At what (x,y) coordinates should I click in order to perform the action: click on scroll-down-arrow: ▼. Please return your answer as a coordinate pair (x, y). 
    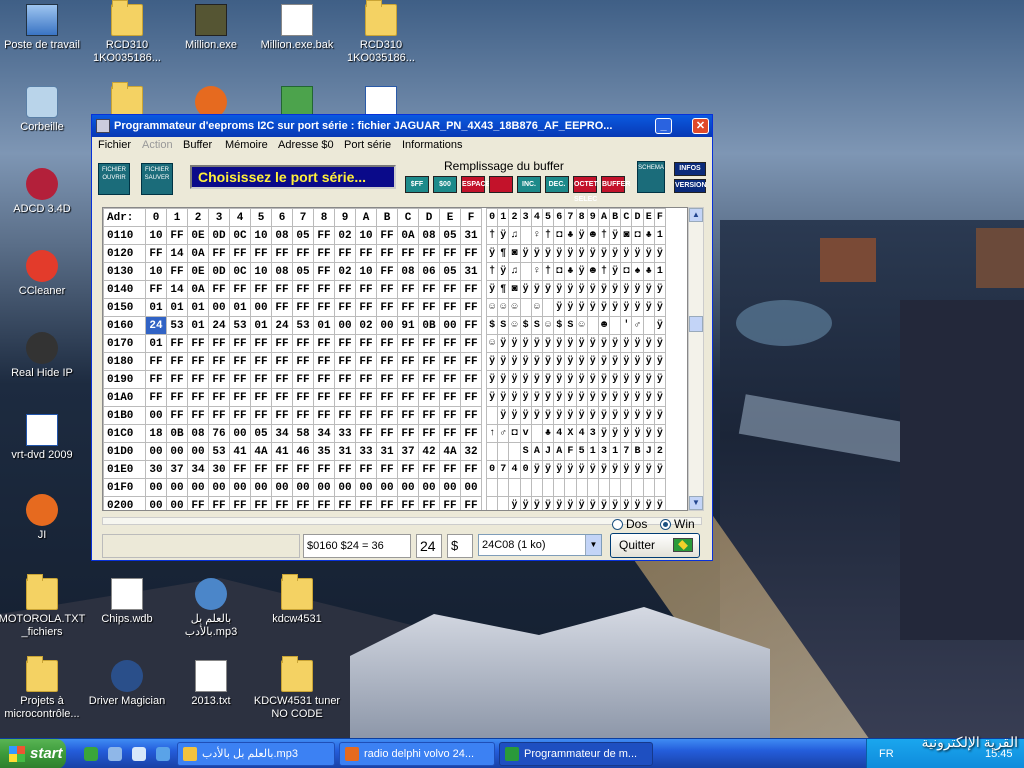
    Looking at the image, I should click on (696, 503).